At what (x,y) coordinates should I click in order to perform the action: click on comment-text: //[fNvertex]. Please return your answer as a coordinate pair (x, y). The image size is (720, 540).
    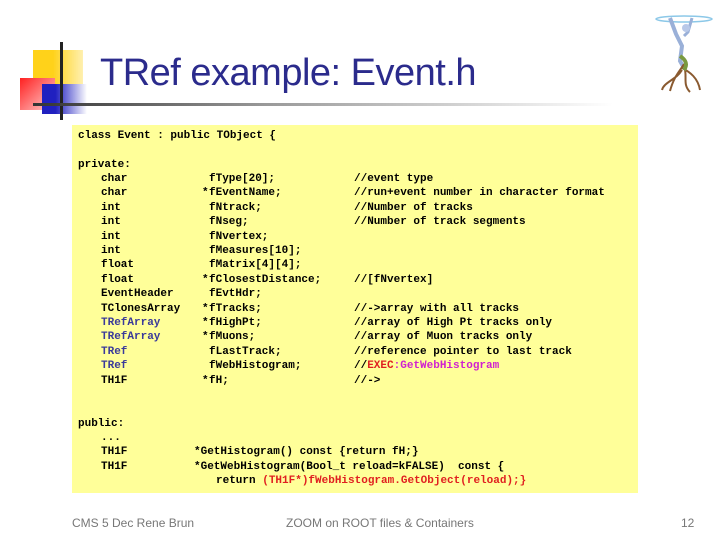
    Looking at the image, I should click on (394, 279).